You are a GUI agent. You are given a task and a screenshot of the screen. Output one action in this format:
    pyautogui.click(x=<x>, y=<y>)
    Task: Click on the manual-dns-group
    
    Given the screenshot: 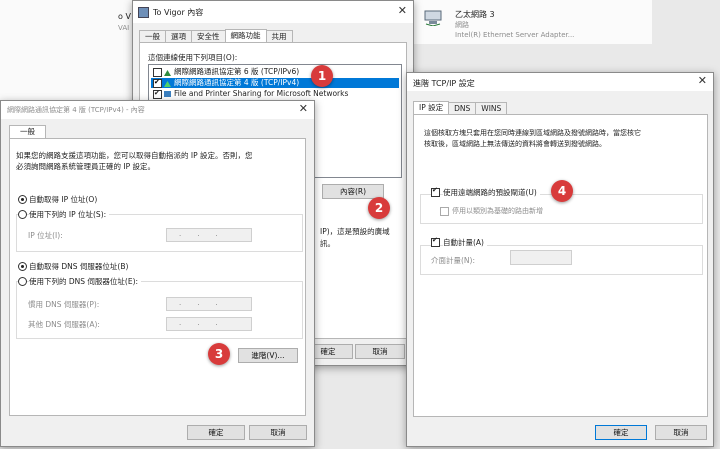 What is the action you would take?
    pyautogui.click(x=159, y=310)
    